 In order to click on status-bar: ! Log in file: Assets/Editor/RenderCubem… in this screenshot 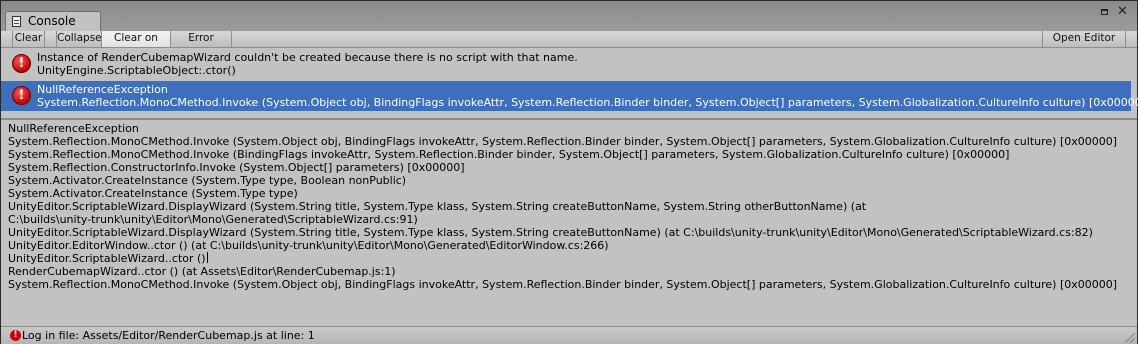, I will do `click(569, 335)`.